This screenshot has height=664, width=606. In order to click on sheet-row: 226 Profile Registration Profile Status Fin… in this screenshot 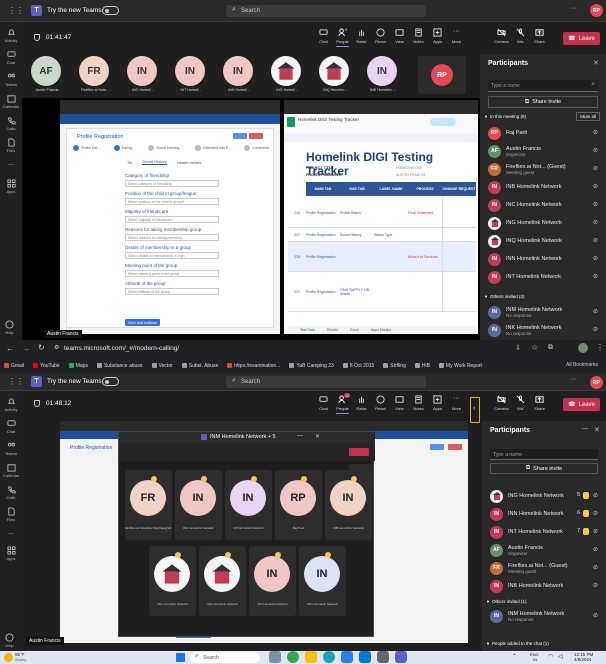, I will do `click(382, 213)`.